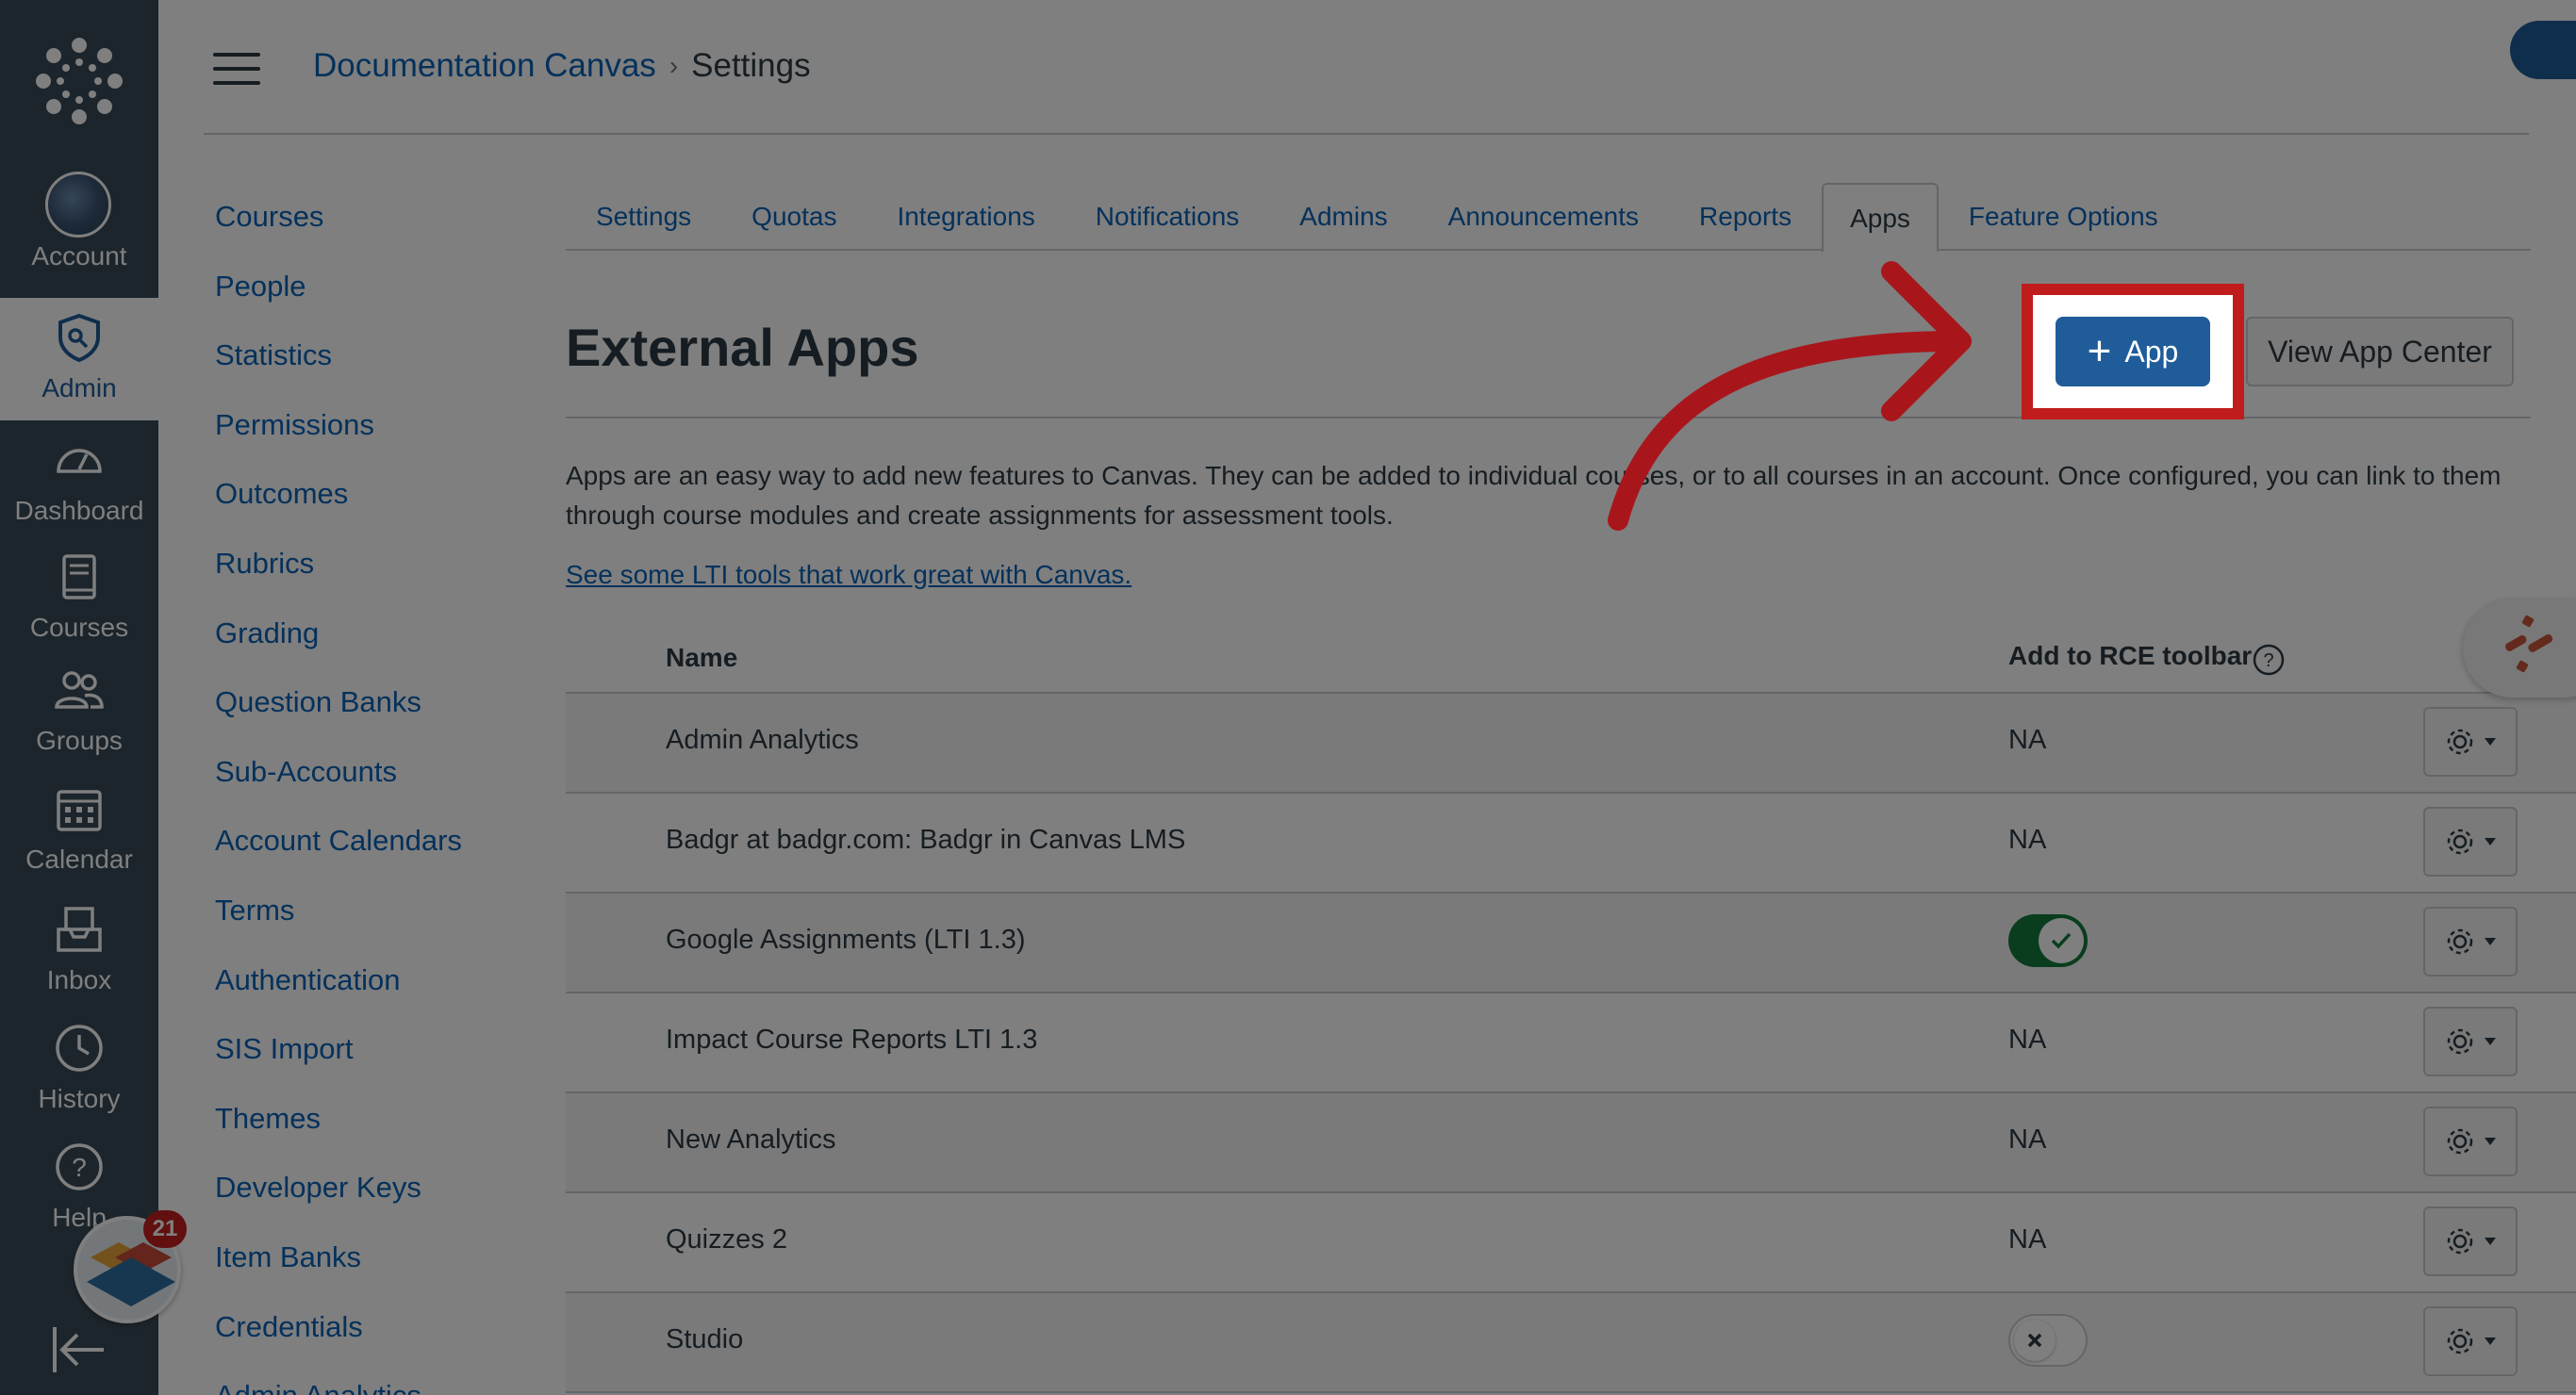  Describe the element at coordinates (79, 1350) in the screenshot. I see `collapse-nav-icon` at that location.